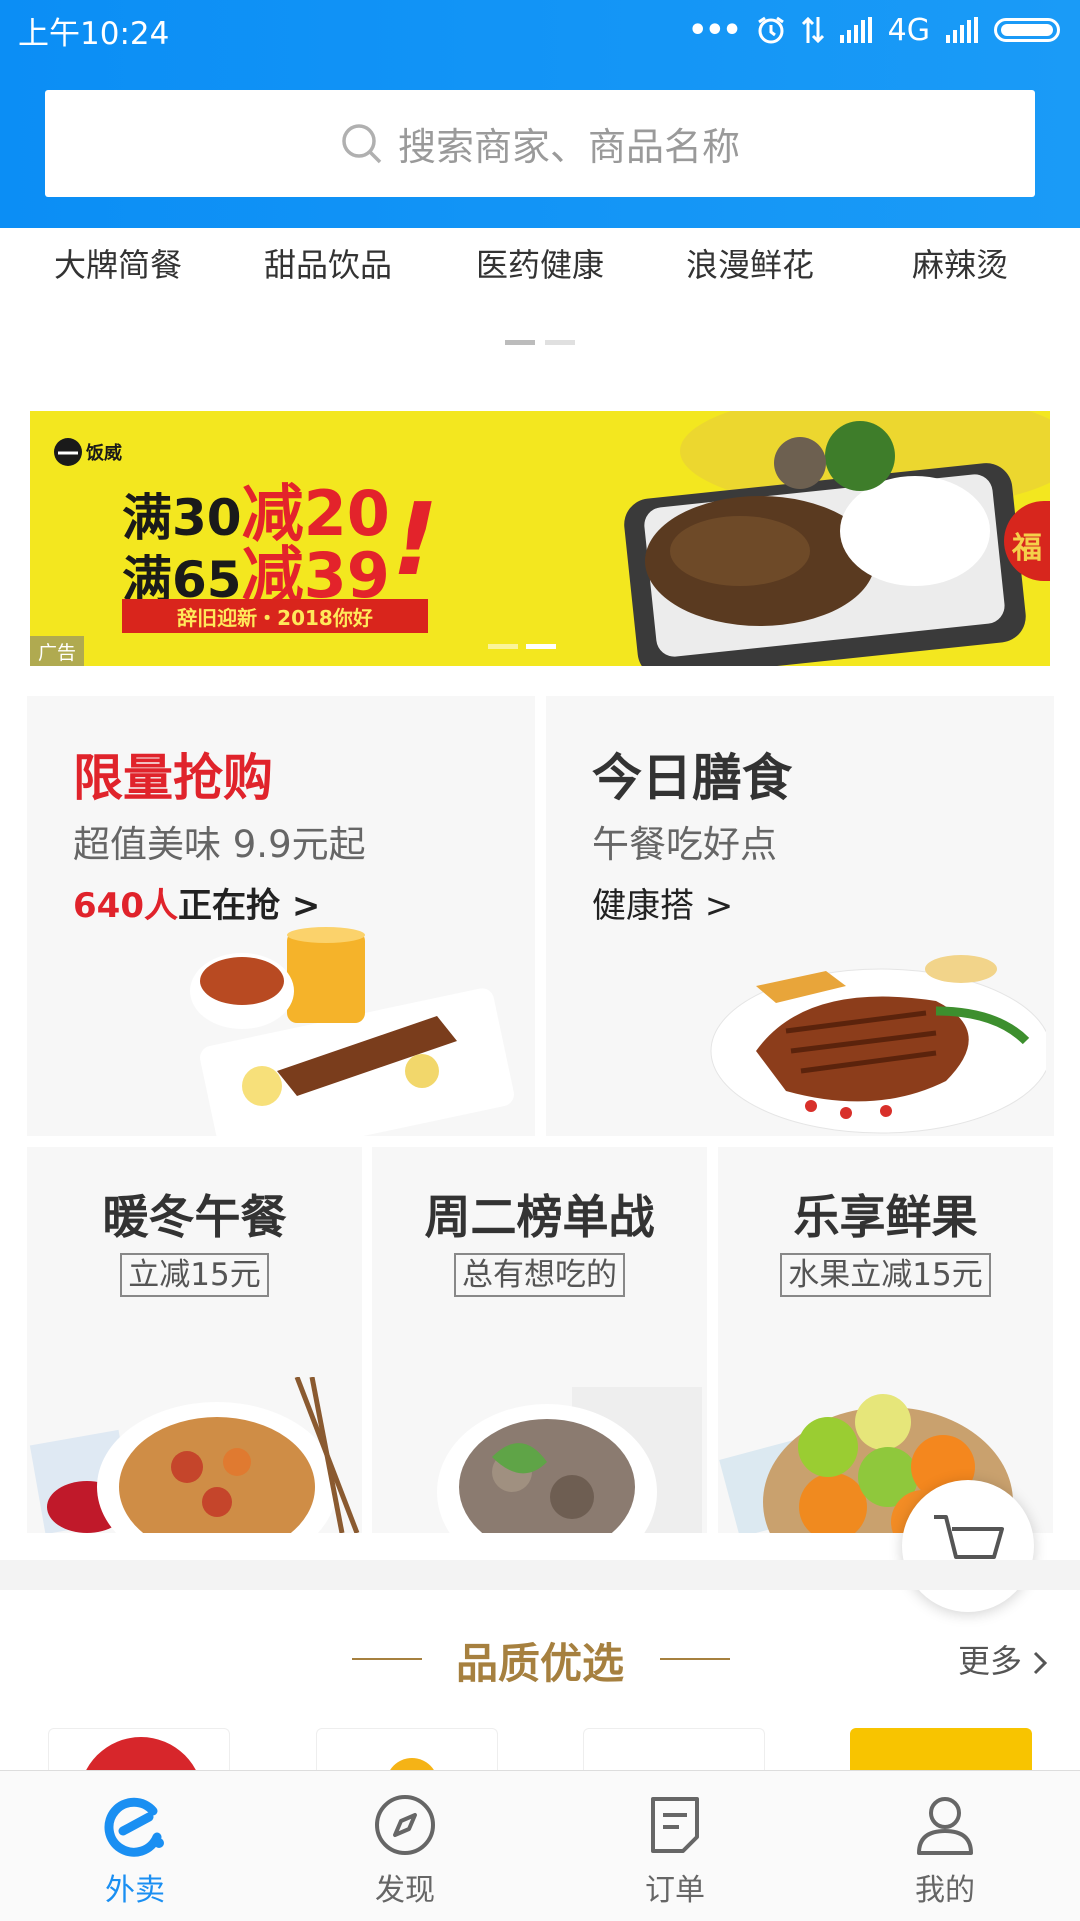 The height and width of the screenshot is (1921, 1080). I want to click on category-row: 大牌简餐 甜品饮品 医药健康 浪漫鲜花 麻辣烫, so click(540, 270).